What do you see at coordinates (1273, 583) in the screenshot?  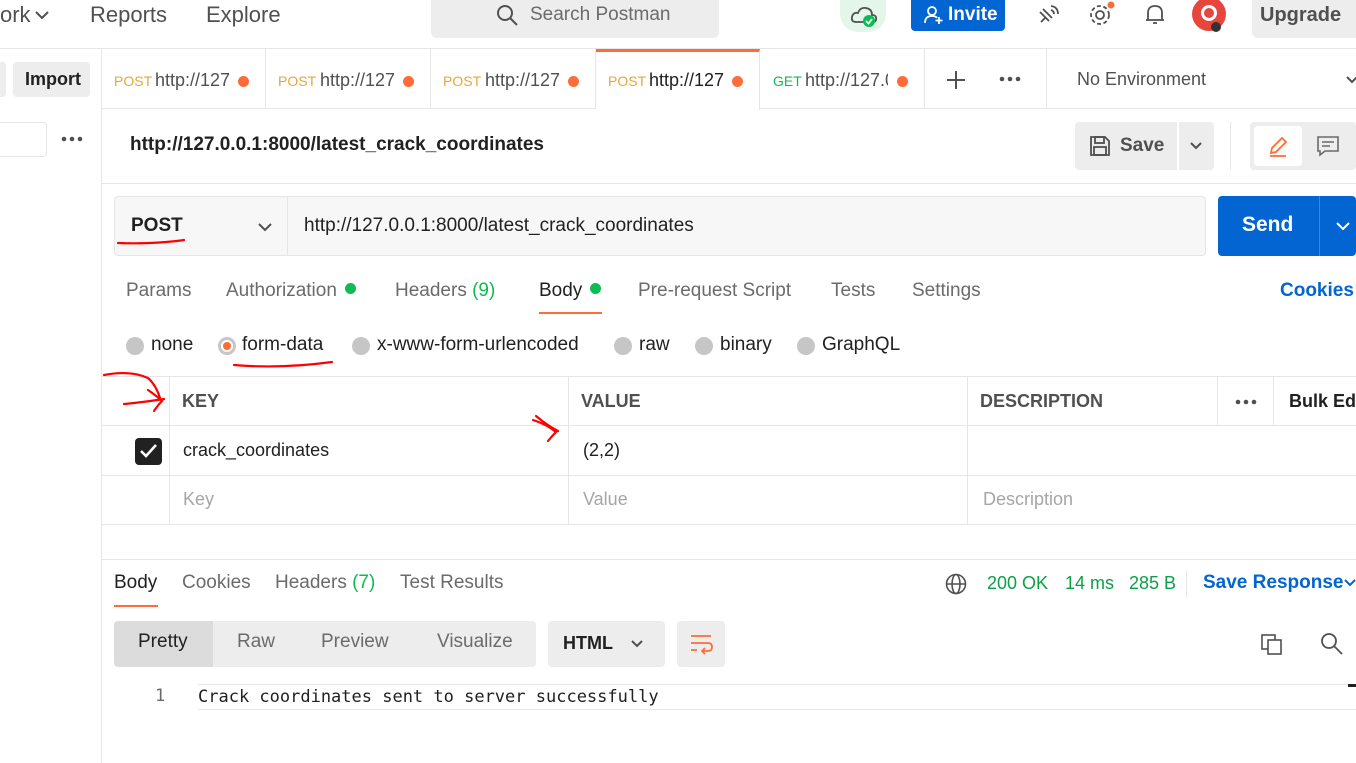 I see `save-response-button: Save Response` at bounding box center [1273, 583].